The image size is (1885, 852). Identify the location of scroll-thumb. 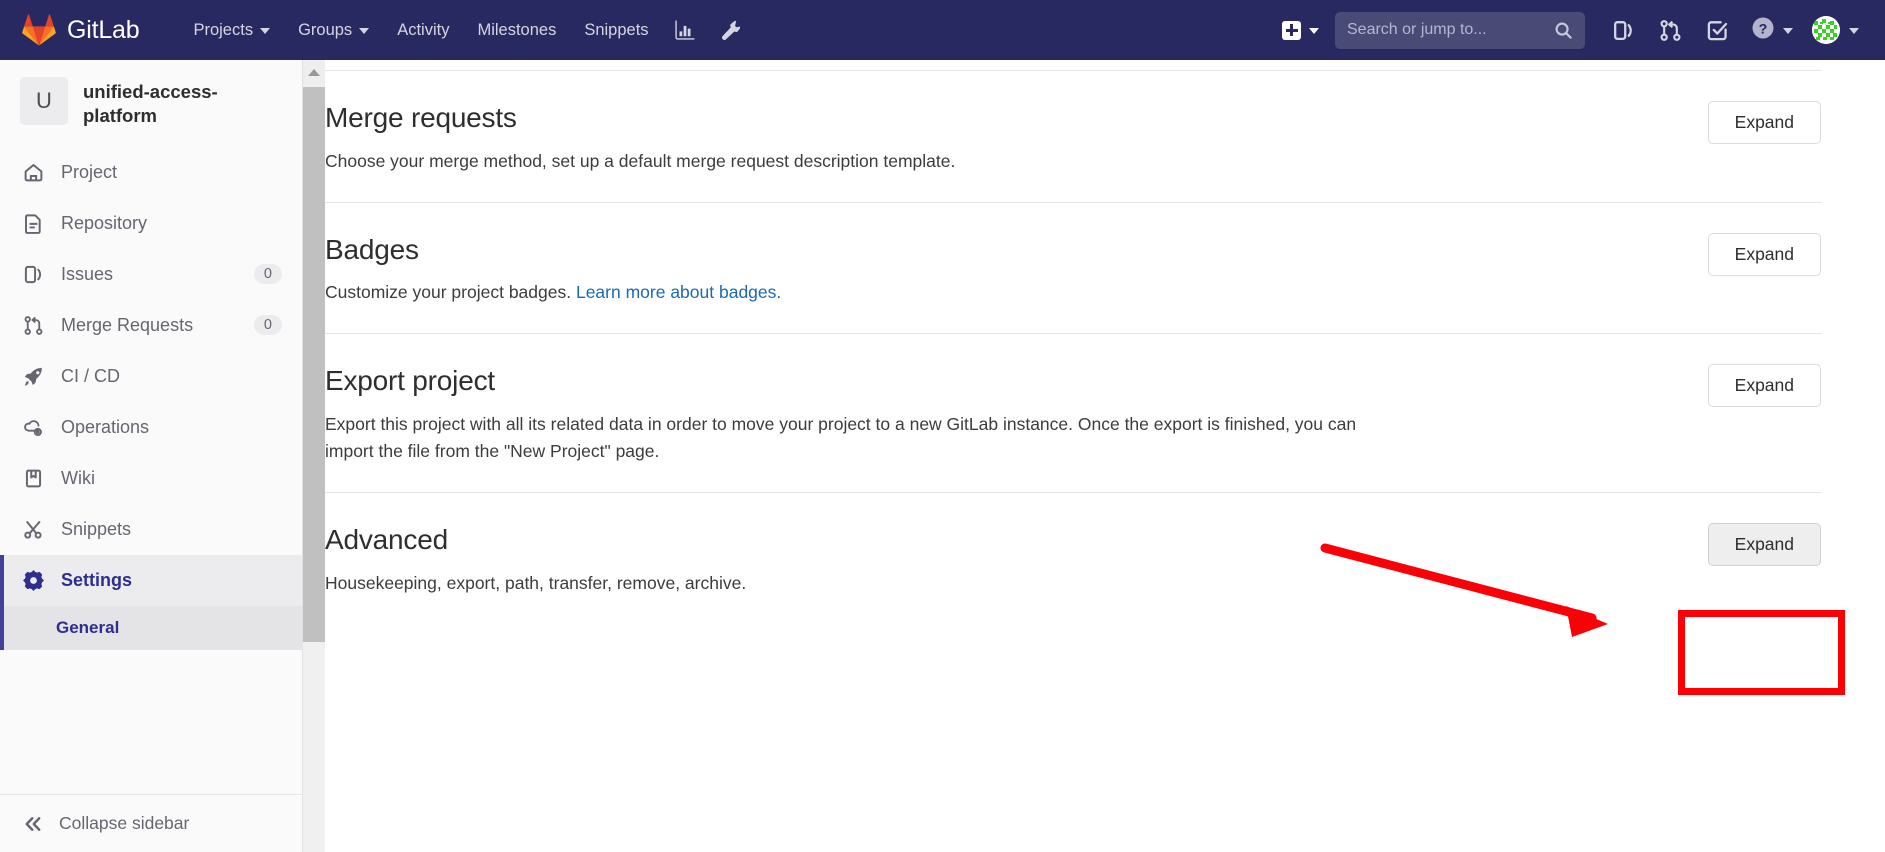
(314, 364).